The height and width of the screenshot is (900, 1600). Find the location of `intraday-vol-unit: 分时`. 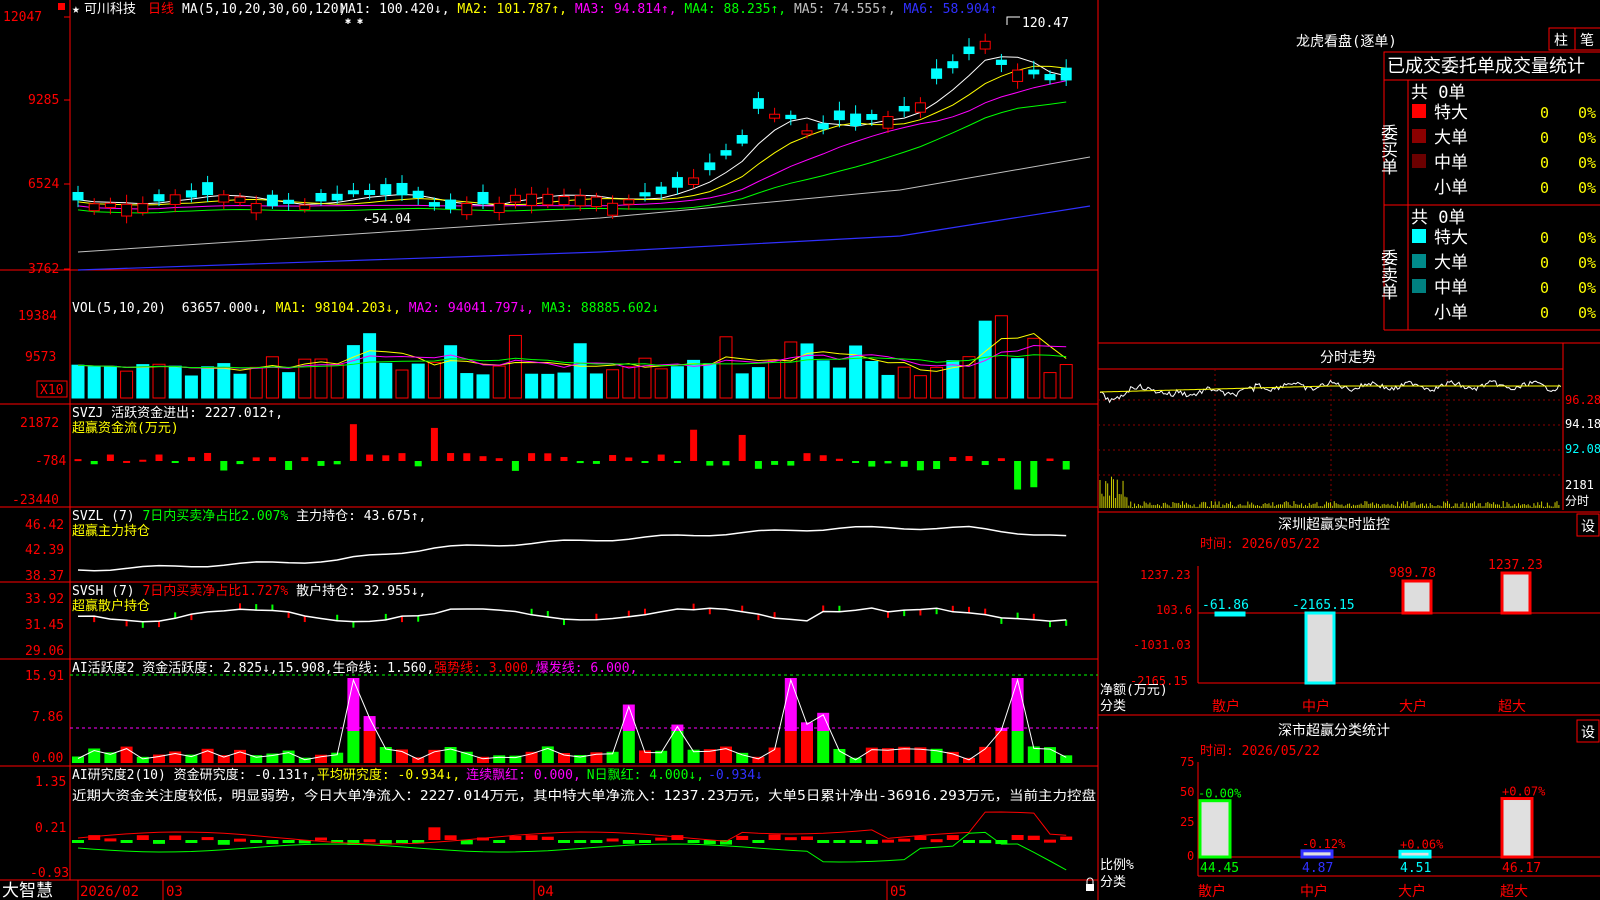

intraday-vol-unit: 分时 is located at coordinates (1577, 501).